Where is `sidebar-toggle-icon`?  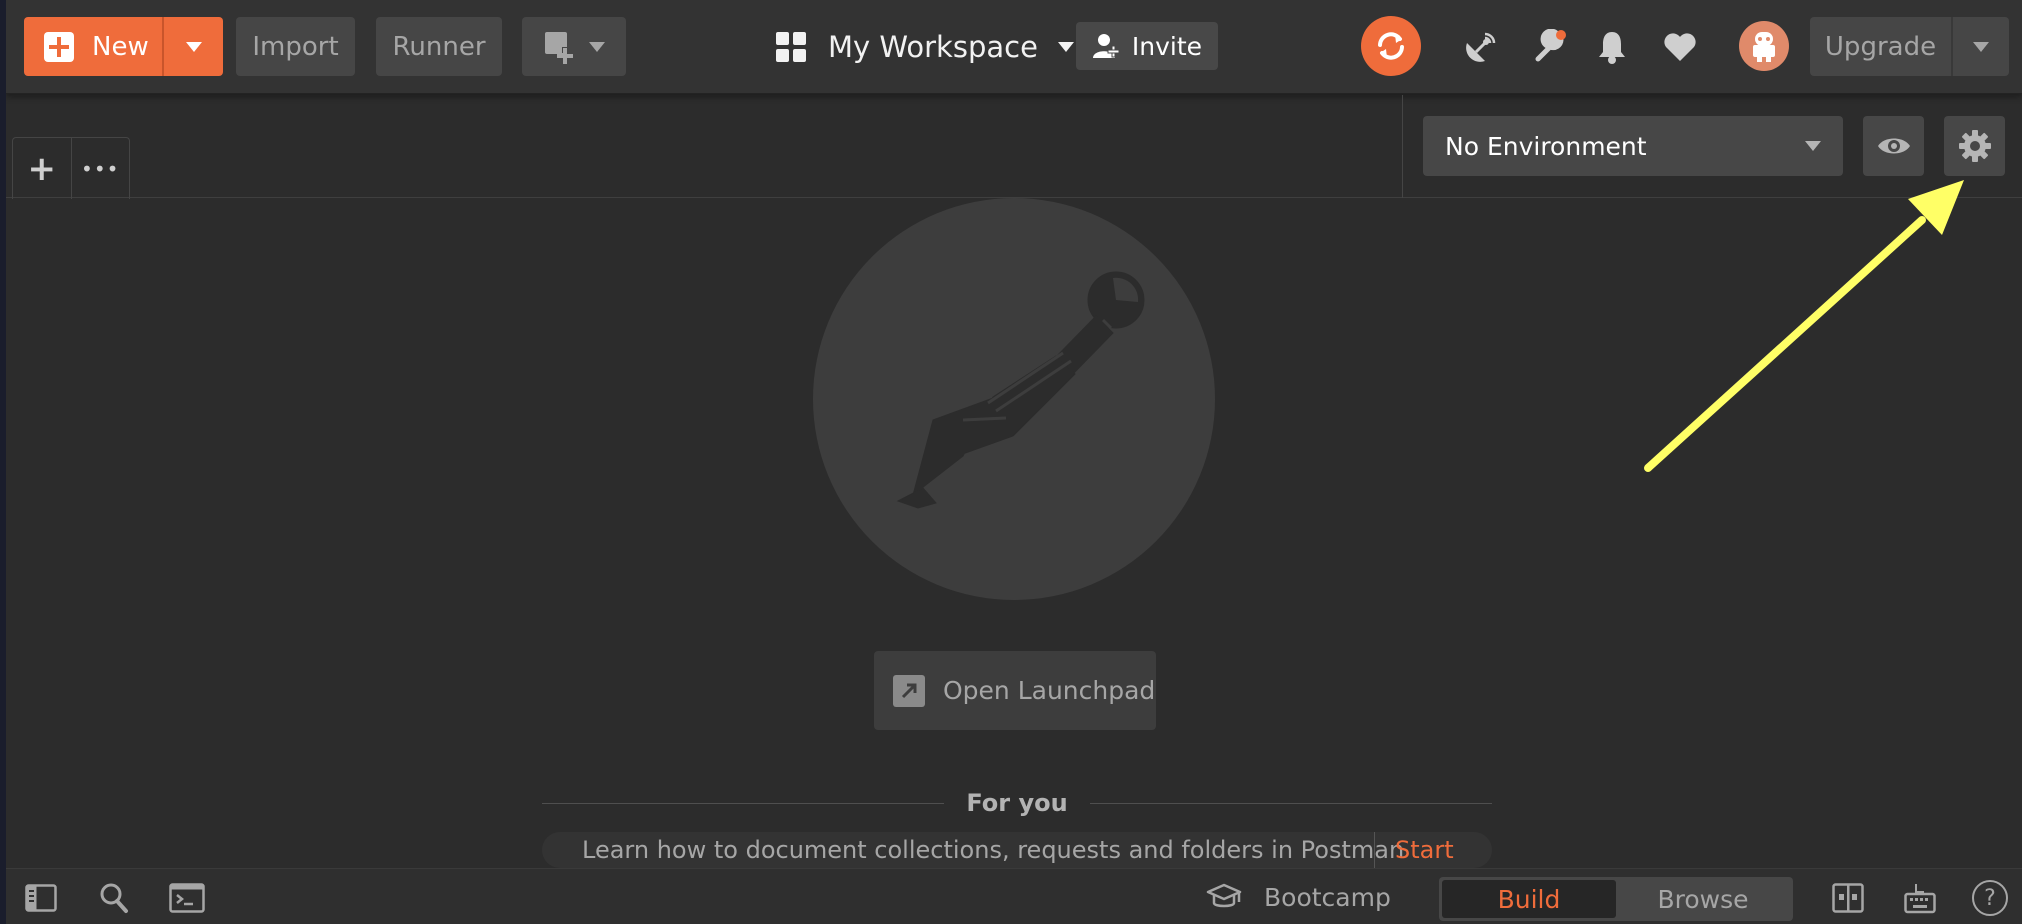 sidebar-toggle-icon is located at coordinates (41, 898).